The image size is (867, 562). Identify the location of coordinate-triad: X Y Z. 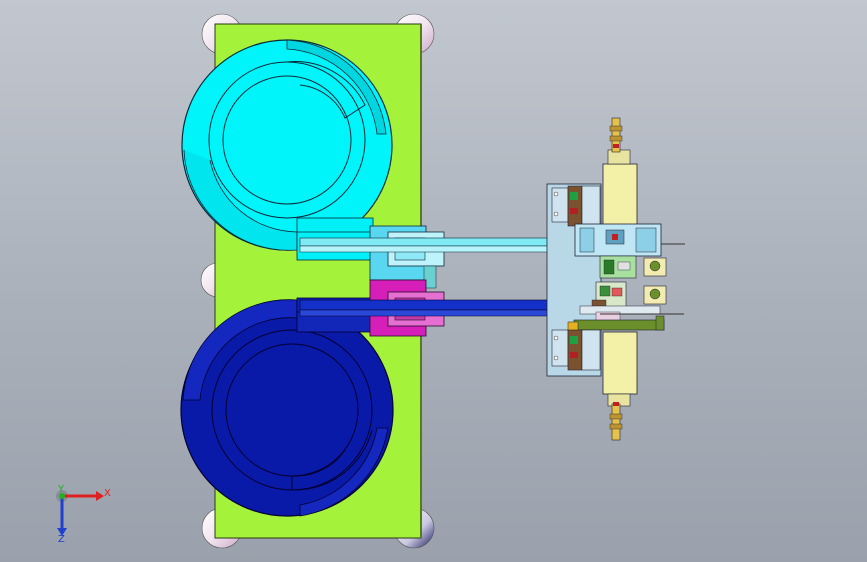
(83, 514).